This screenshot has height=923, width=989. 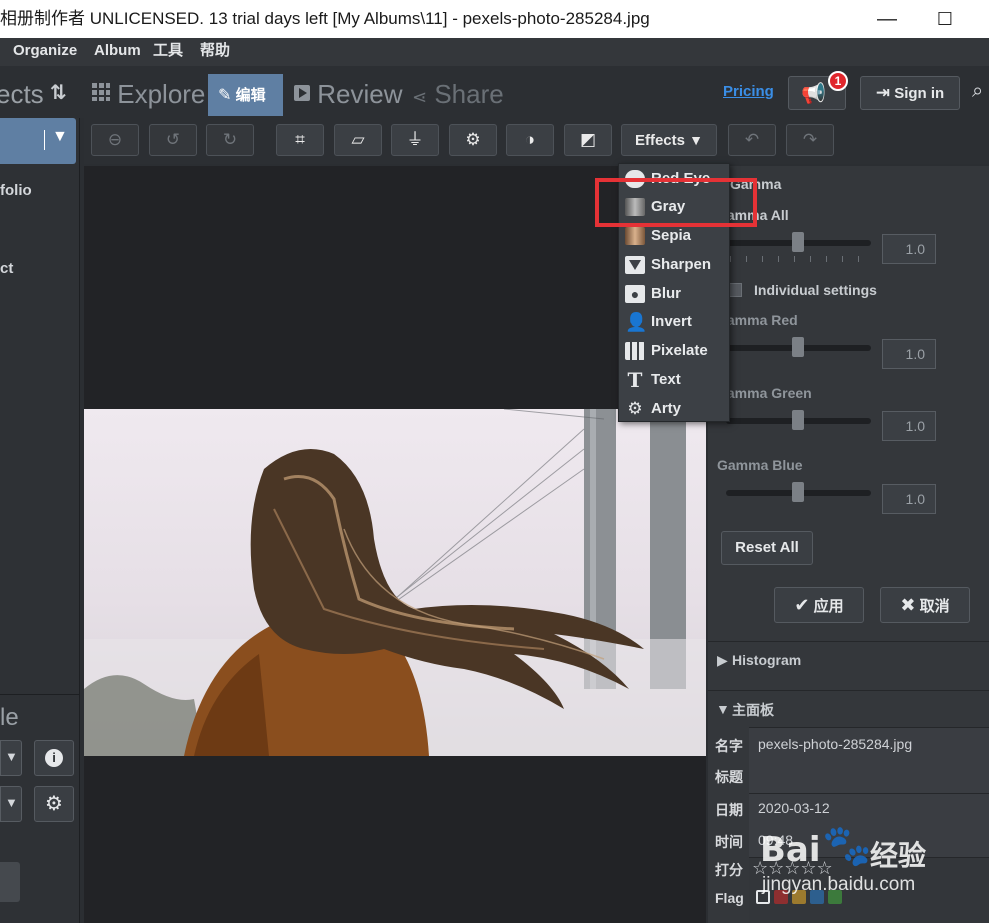 What do you see at coordinates (635, 380) in the screenshot?
I see `text-icon: T` at bounding box center [635, 380].